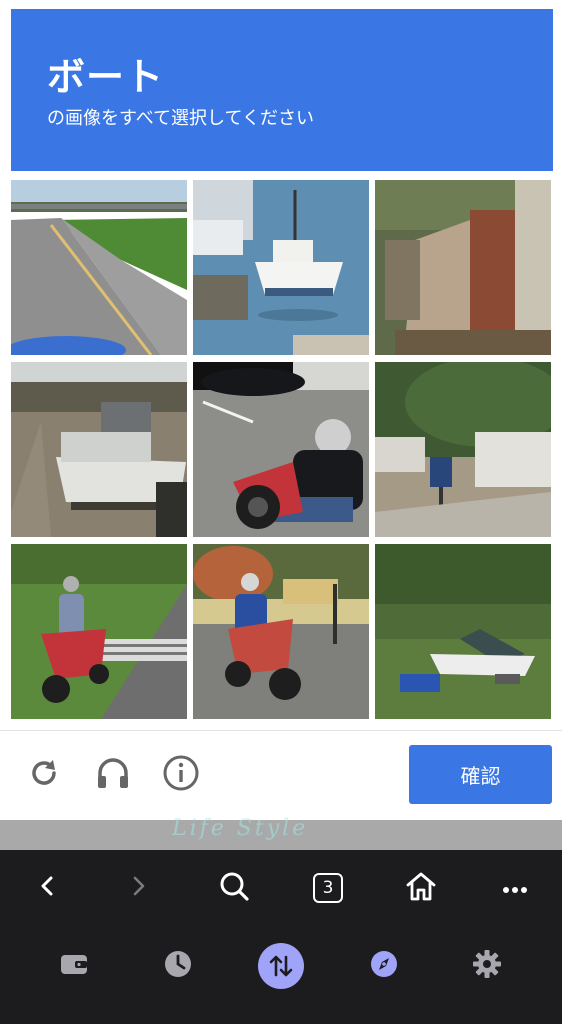  Describe the element at coordinates (180, 118) in the screenshot. I see `captcha-instruction: の画像をすべて選択してください` at that location.